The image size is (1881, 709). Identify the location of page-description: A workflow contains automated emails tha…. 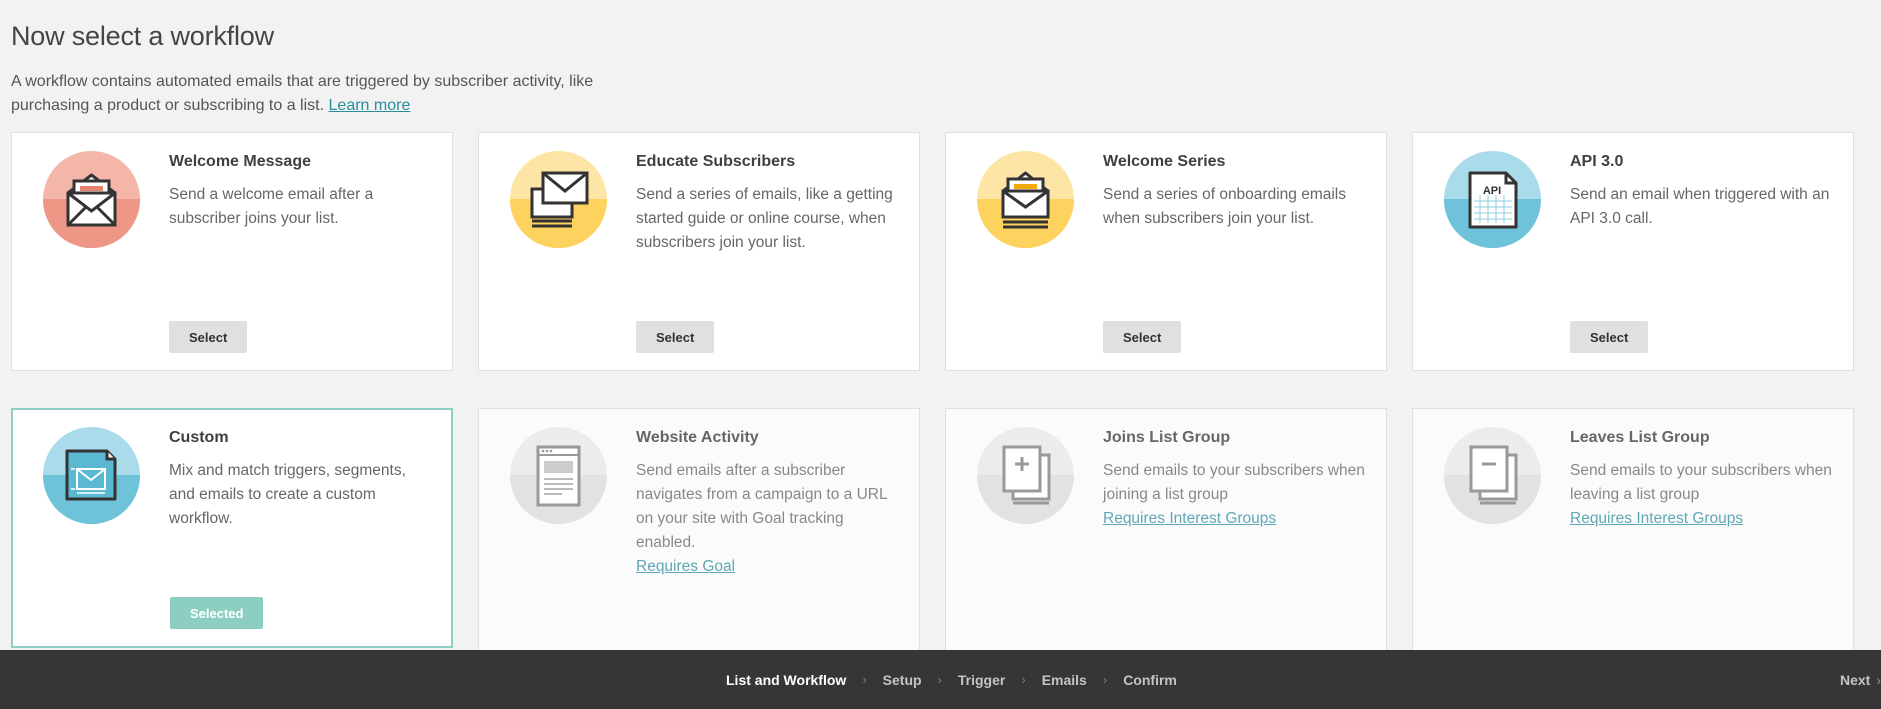
(311, 94).